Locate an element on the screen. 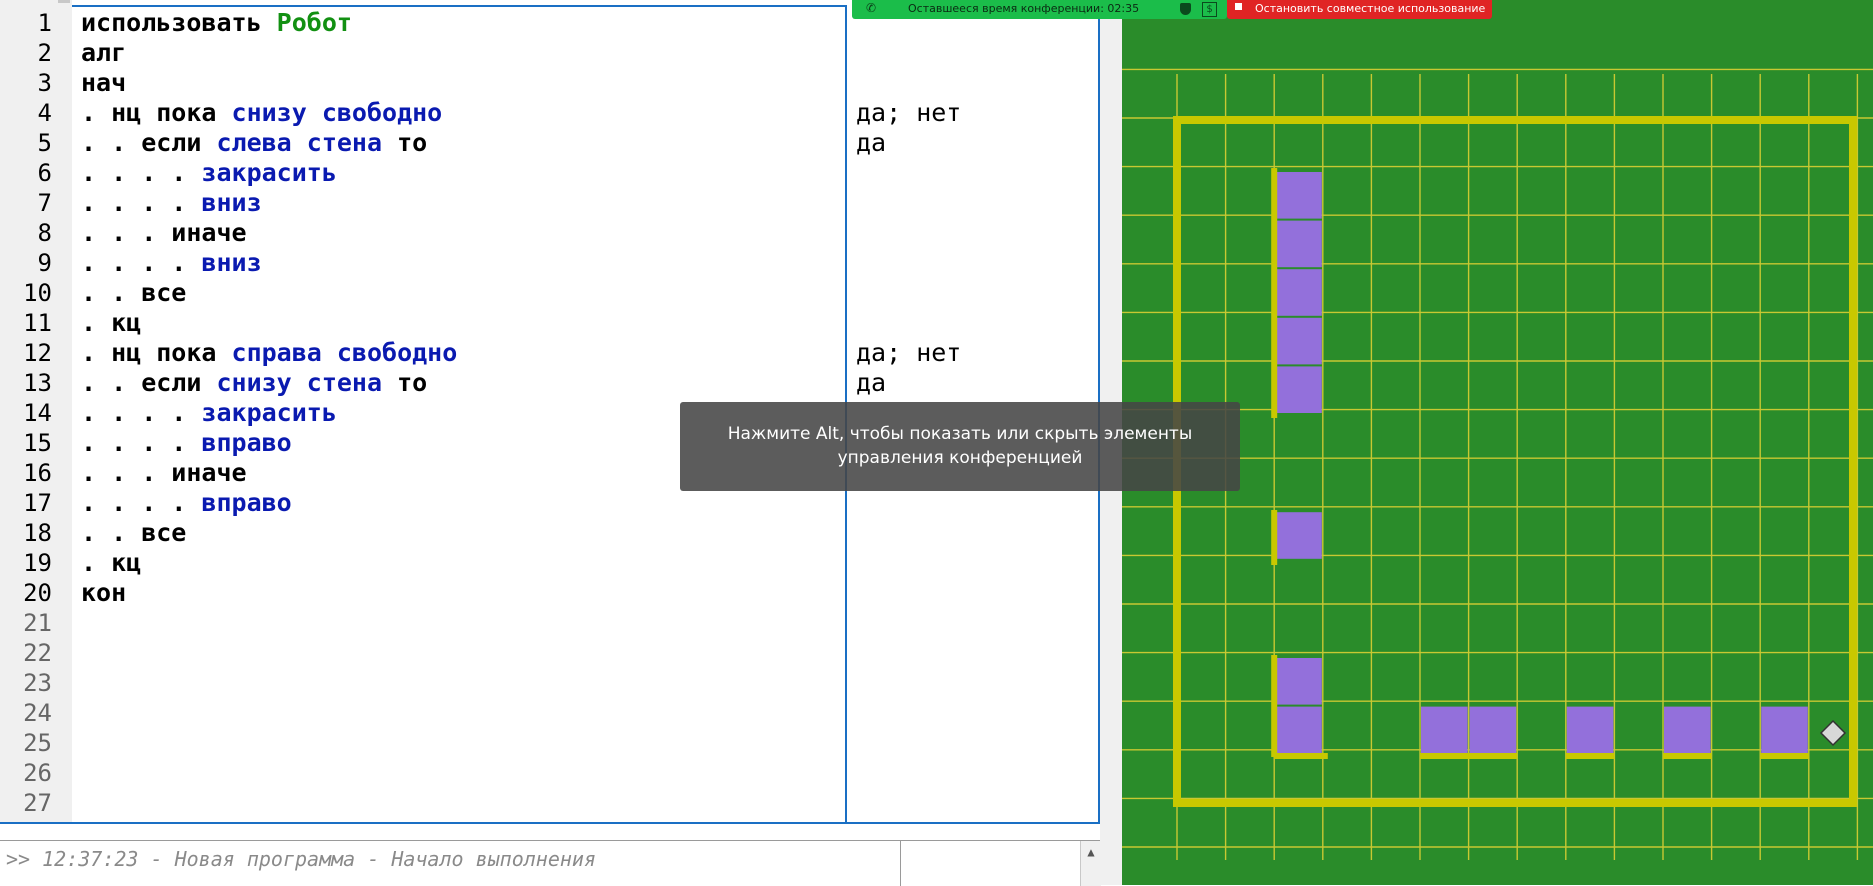 The height and width of the screenshot is (886, 1873). code-line: 25 is located at coordinates (550, 743).